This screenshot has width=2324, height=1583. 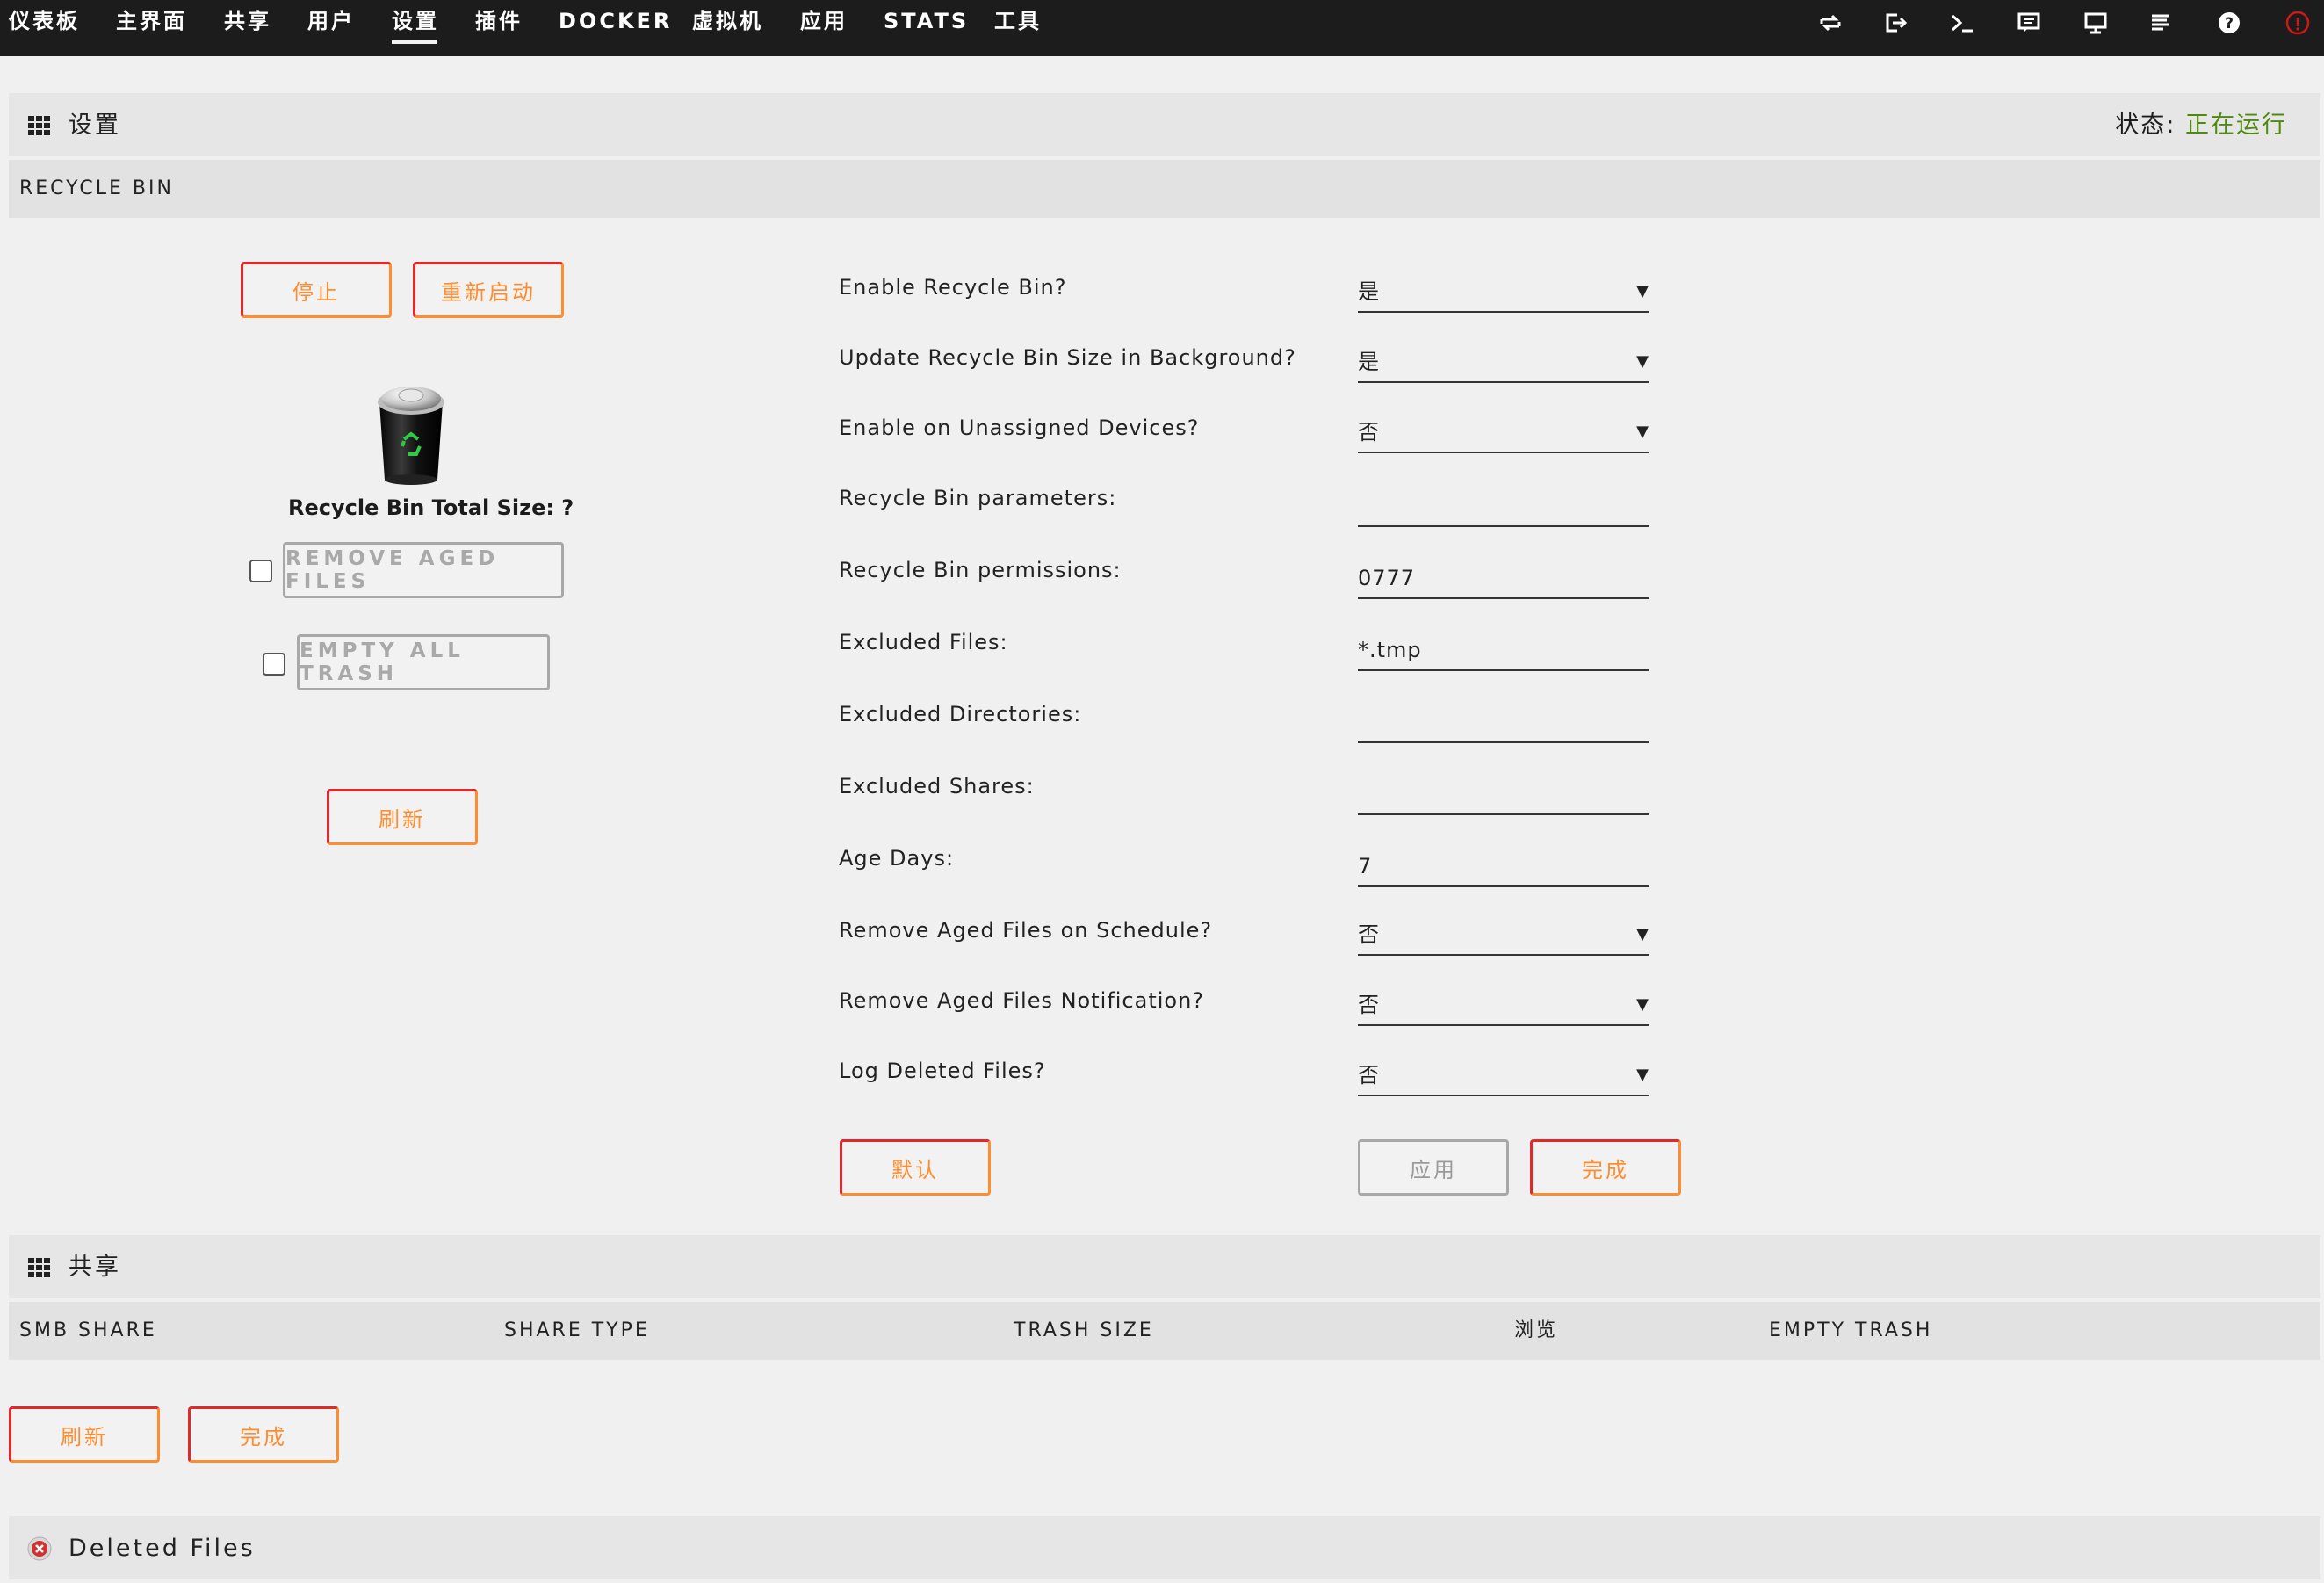 What do you see at coordinates (1022, 1001) in the screenshot?
I see `field-label-remove-aged-notification: Remove Aged Files Notification?` at bounding box center [1022, 1001].